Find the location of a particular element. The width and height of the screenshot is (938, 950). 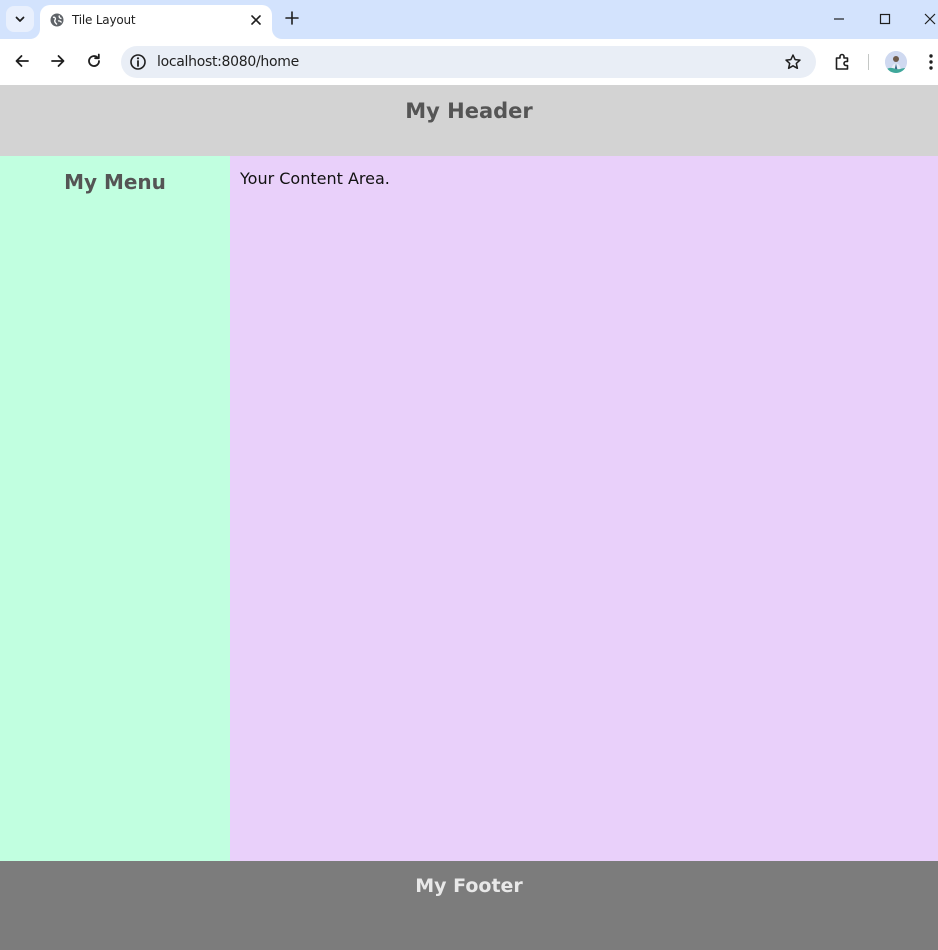

avatar is located at coordinates (896, 62).